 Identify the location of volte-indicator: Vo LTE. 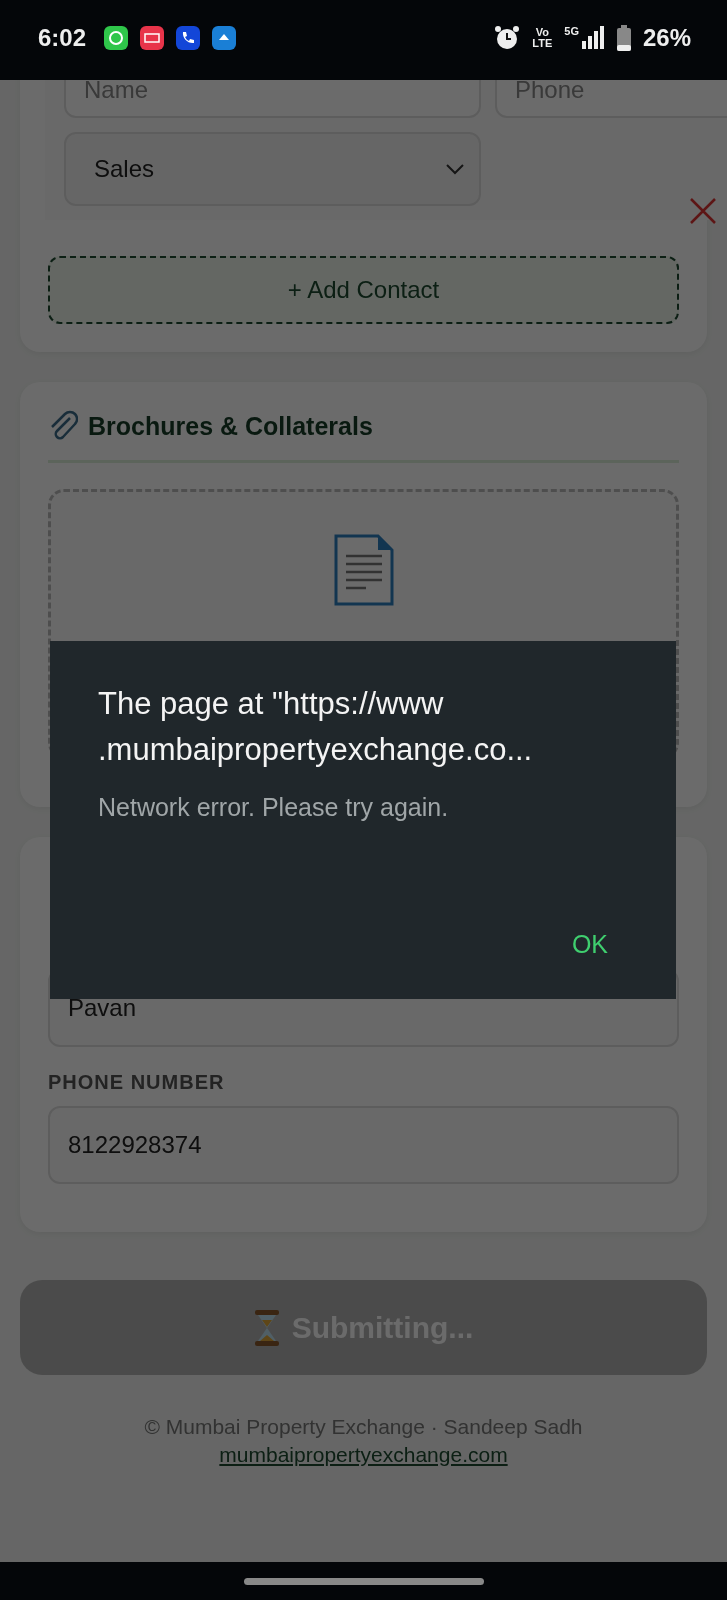
(542, 38).